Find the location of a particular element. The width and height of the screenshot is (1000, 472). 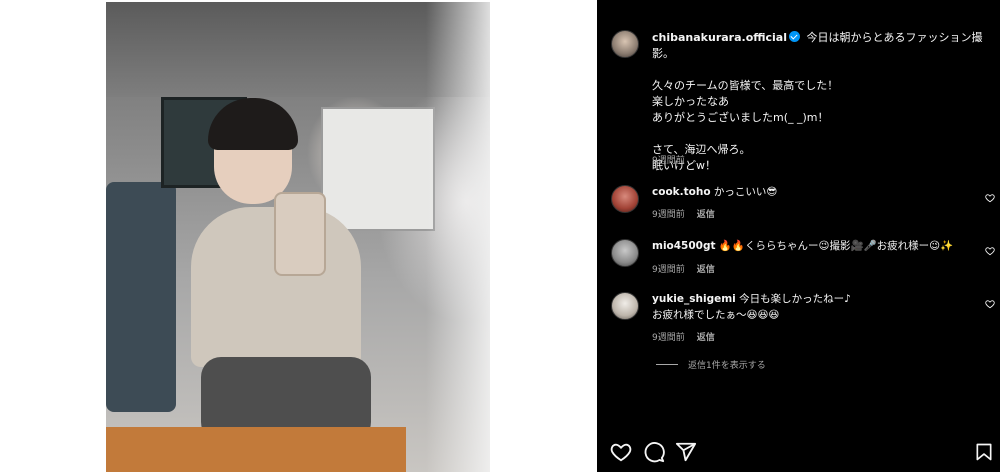

caption-meta: 9週間前 is located at coordinates (674, 159).